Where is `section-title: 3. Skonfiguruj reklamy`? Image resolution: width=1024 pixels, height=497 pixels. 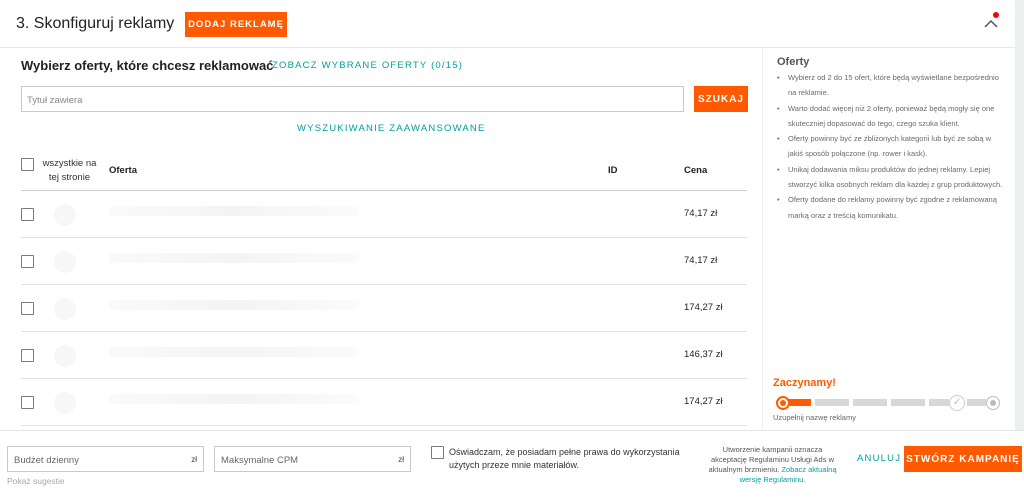
section-title: 3. Skonfiguruj reklamy is located at coordinates (95, 23).